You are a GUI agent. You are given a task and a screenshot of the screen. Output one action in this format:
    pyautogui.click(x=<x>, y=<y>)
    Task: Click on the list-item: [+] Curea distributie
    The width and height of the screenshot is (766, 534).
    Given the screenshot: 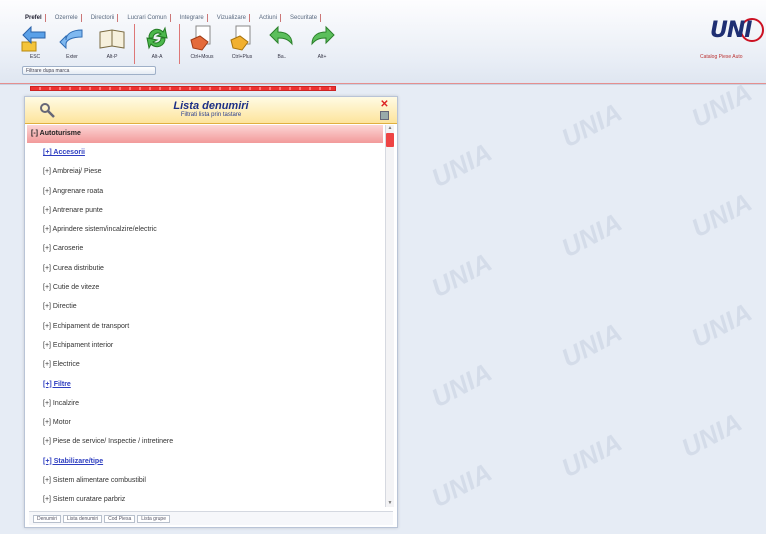 What is the action you would take?
    pyautogui.click(x=213, y=268)
    